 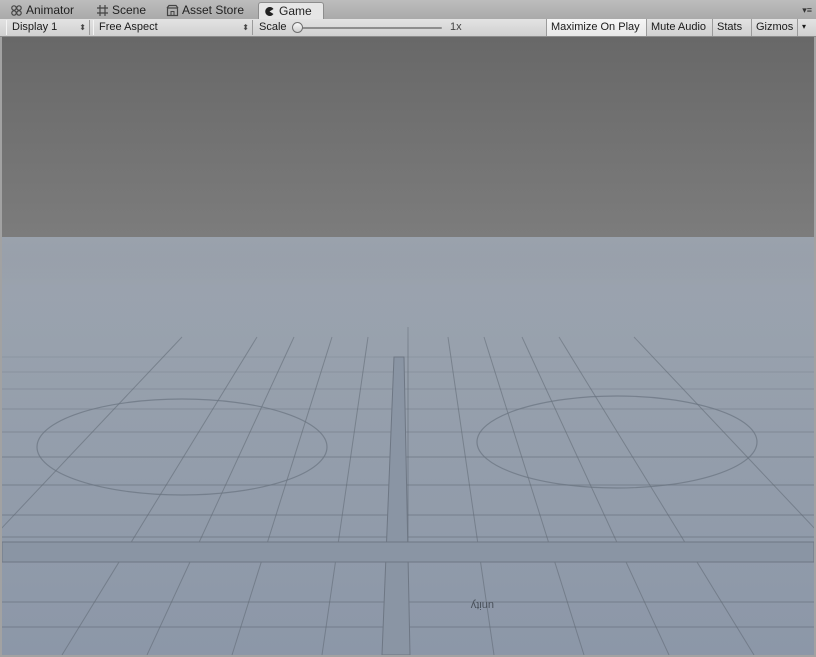 What do you see at coordinates (295, 11) in the screenshot?
I see `tab-label: Game` at bounding box center [295, 11].